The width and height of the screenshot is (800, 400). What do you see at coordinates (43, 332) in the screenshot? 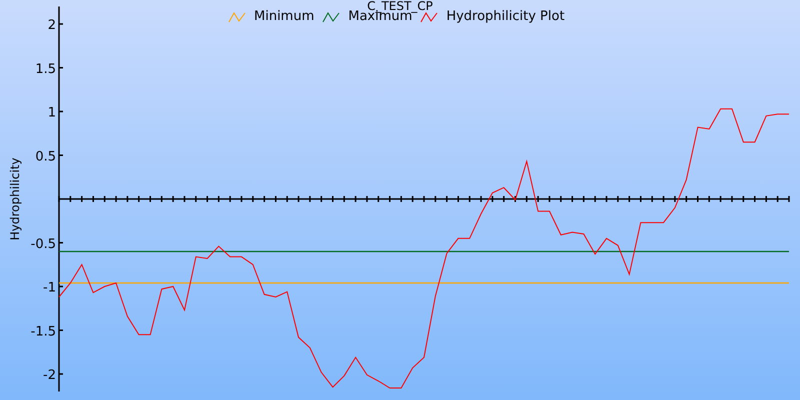
I see `y-tick-label: -1.5` at bounding box center [43, 332].